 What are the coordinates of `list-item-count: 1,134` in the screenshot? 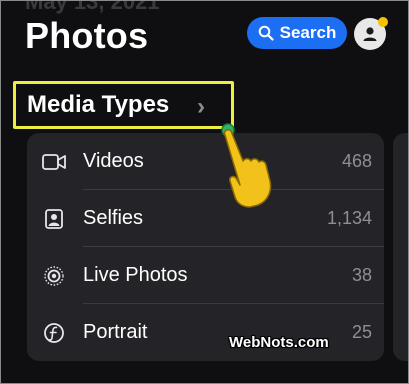 It's located at (349, 218).